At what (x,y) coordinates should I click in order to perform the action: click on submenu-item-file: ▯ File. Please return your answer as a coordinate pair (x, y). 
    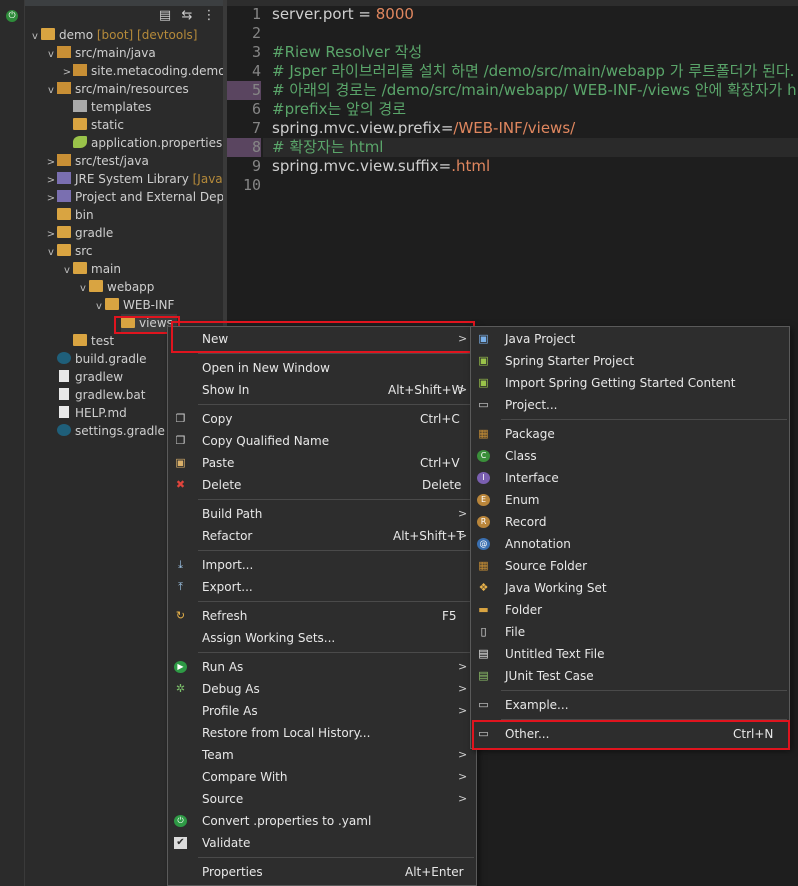
    Looking at the image, I should click on (630, 632).